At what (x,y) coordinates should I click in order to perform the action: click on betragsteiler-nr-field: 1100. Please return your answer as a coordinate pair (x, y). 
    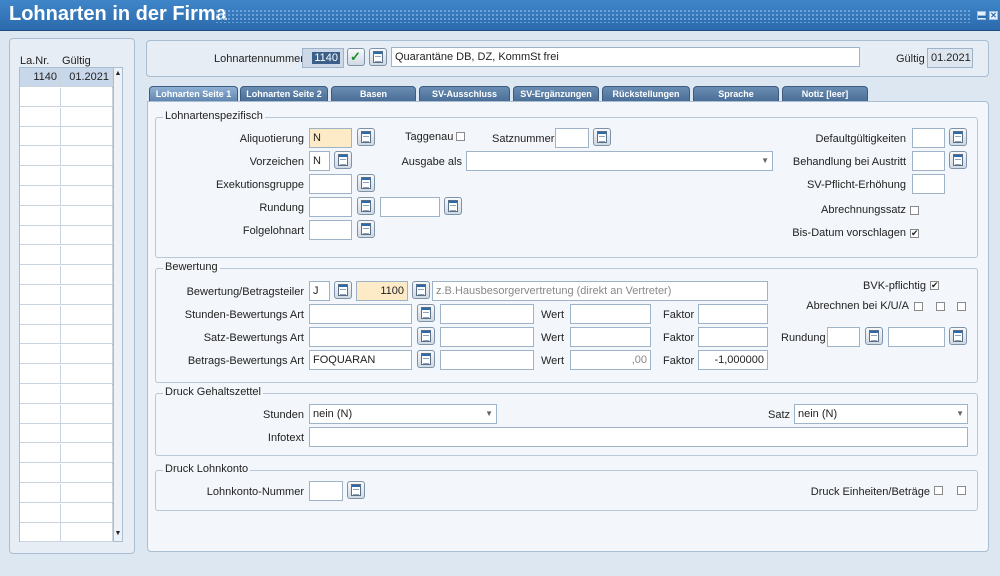
    Looking at the image, I should click on (382, 291).